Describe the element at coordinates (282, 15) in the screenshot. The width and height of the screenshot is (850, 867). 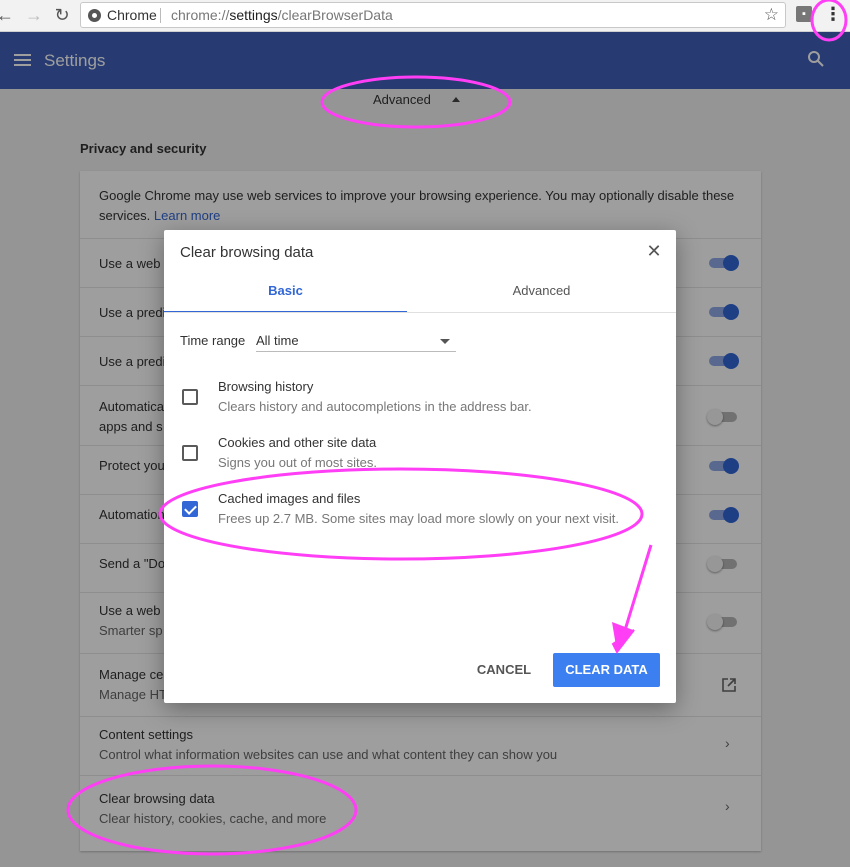
I see `url-text: chrome://settings/clearBrowserData` at that location.